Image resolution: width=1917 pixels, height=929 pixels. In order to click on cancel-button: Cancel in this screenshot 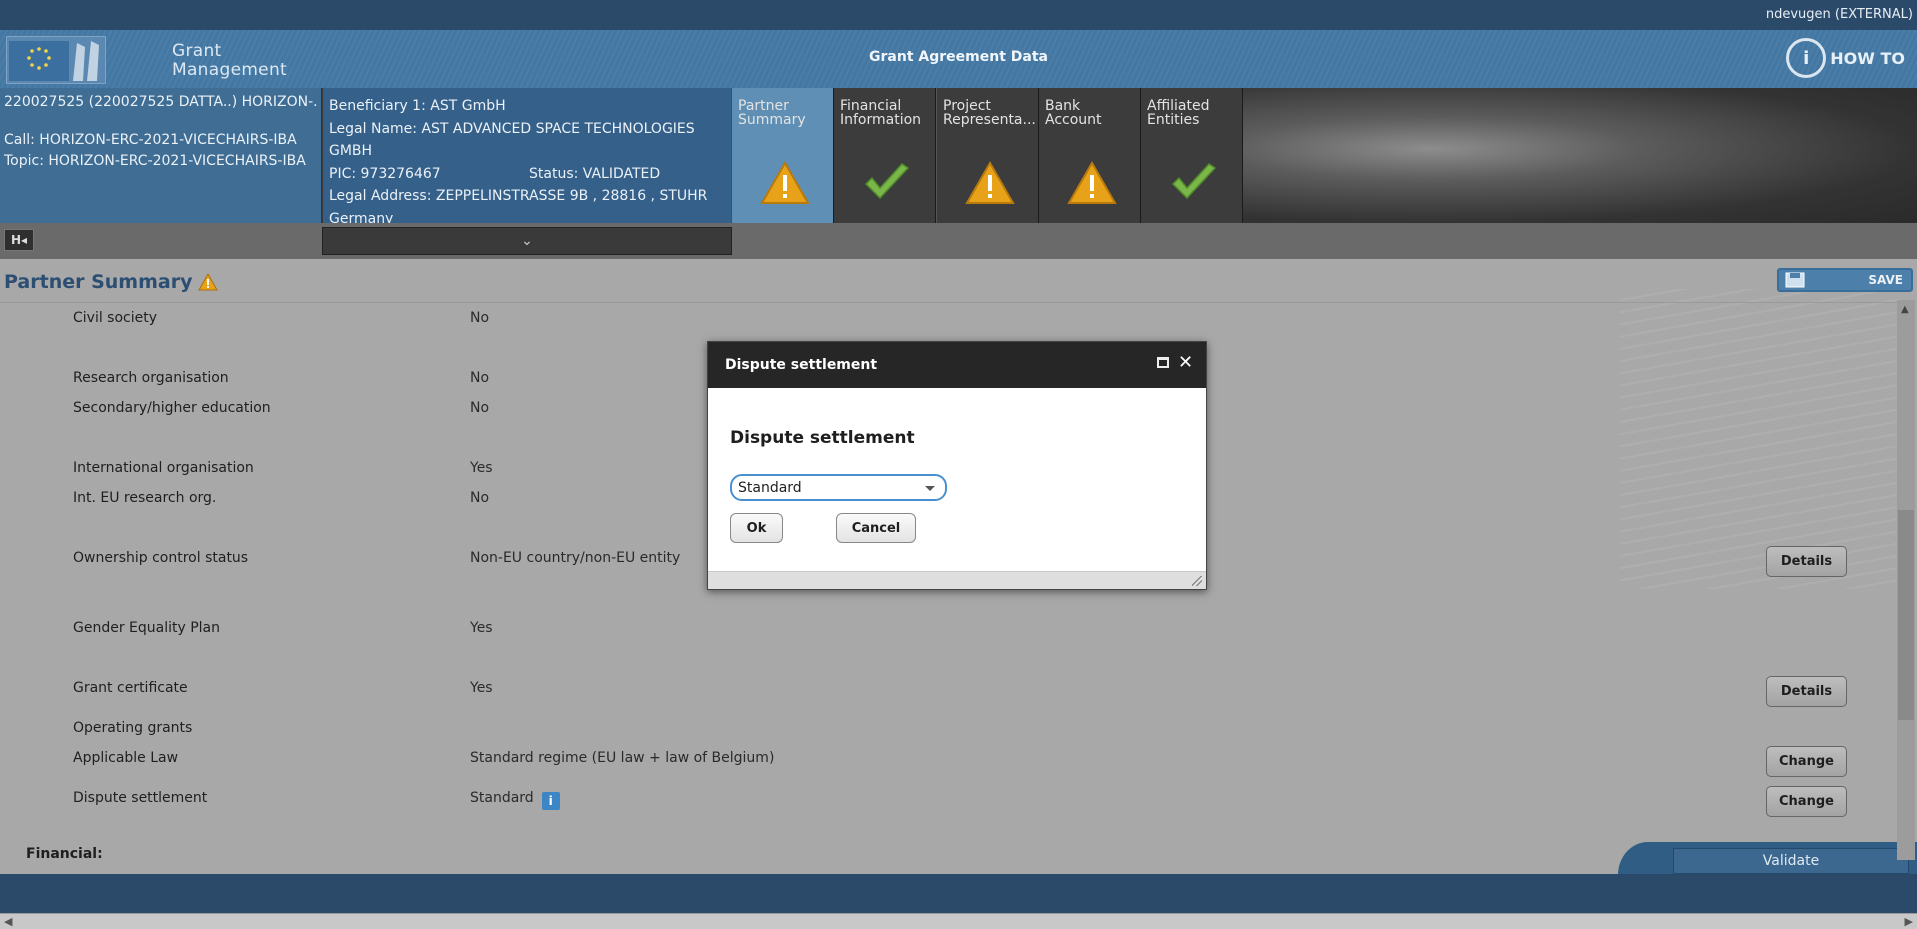, I will do `click(876, 528)`.